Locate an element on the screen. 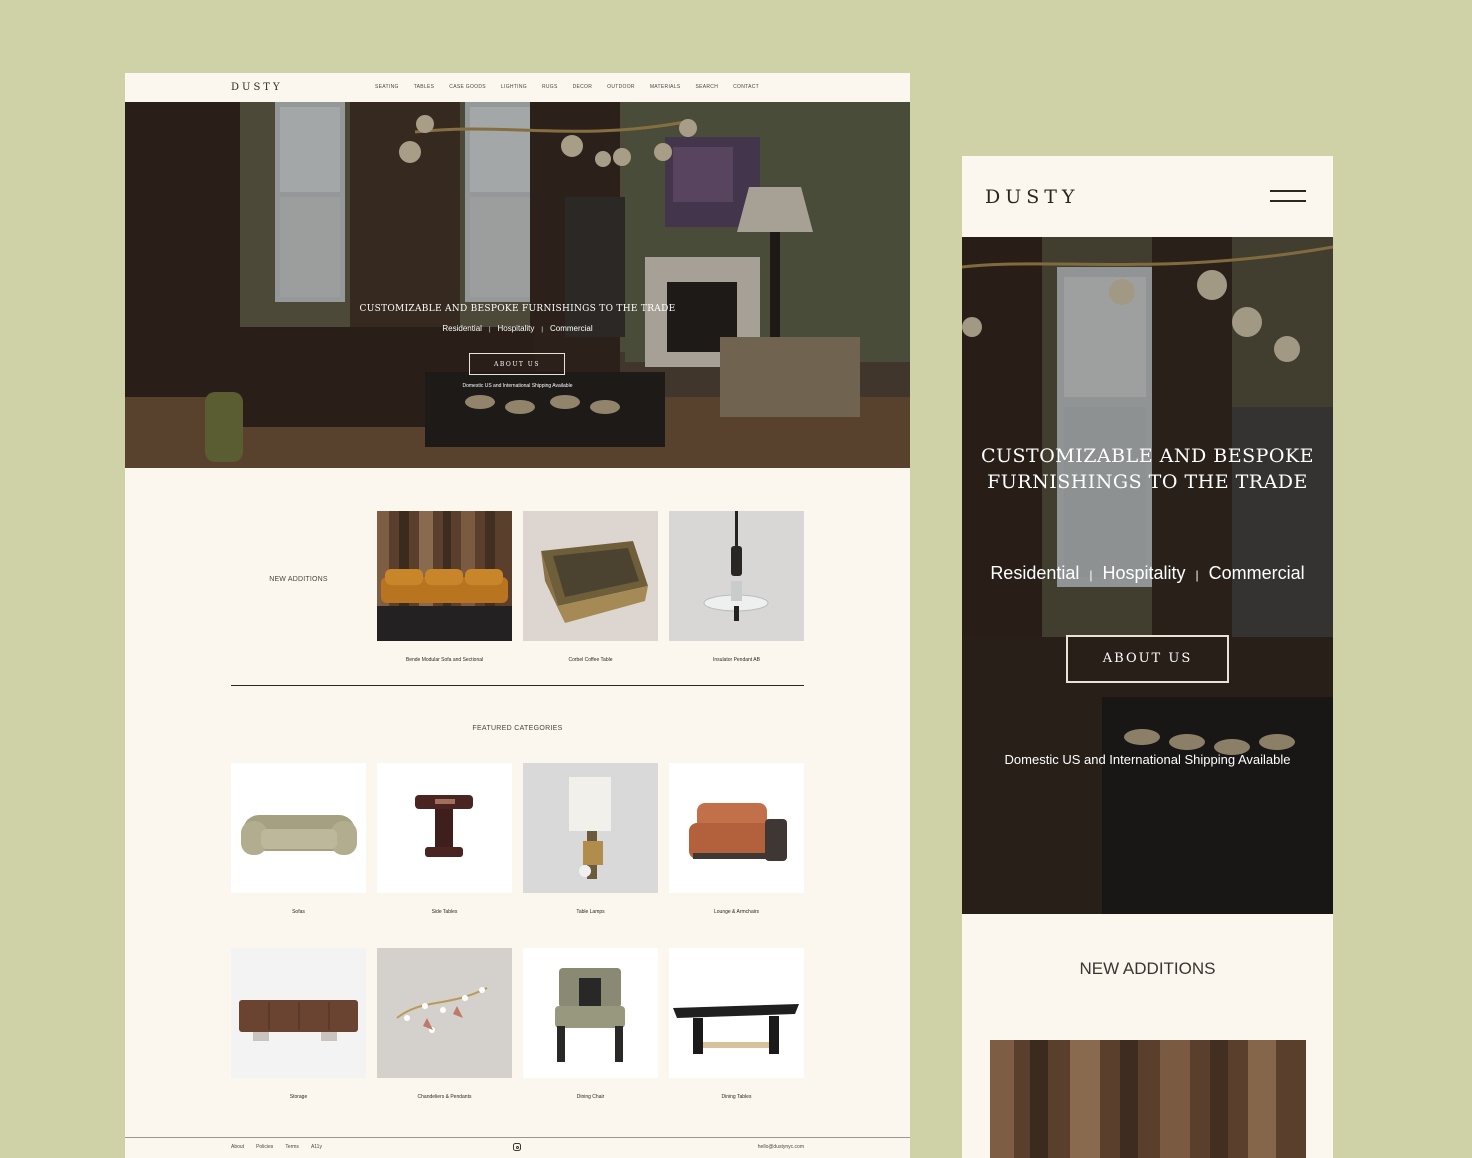  nav-item-case-goods: CASE GOODS is located at coordinates (467, 87).